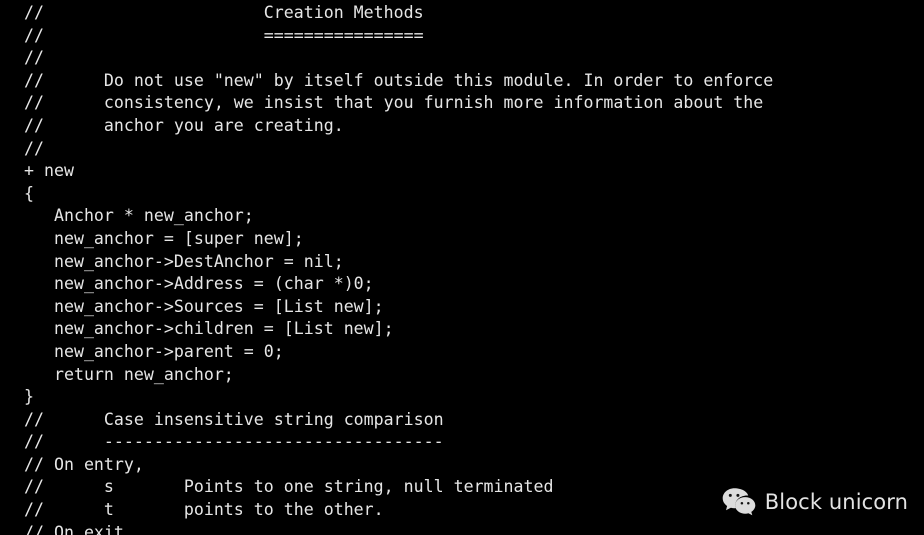 The image size is (924, 535). What do you see at coordinates (29, 397) in the screenshot?
I see `code-line: }` at bounding box center [29, 397].